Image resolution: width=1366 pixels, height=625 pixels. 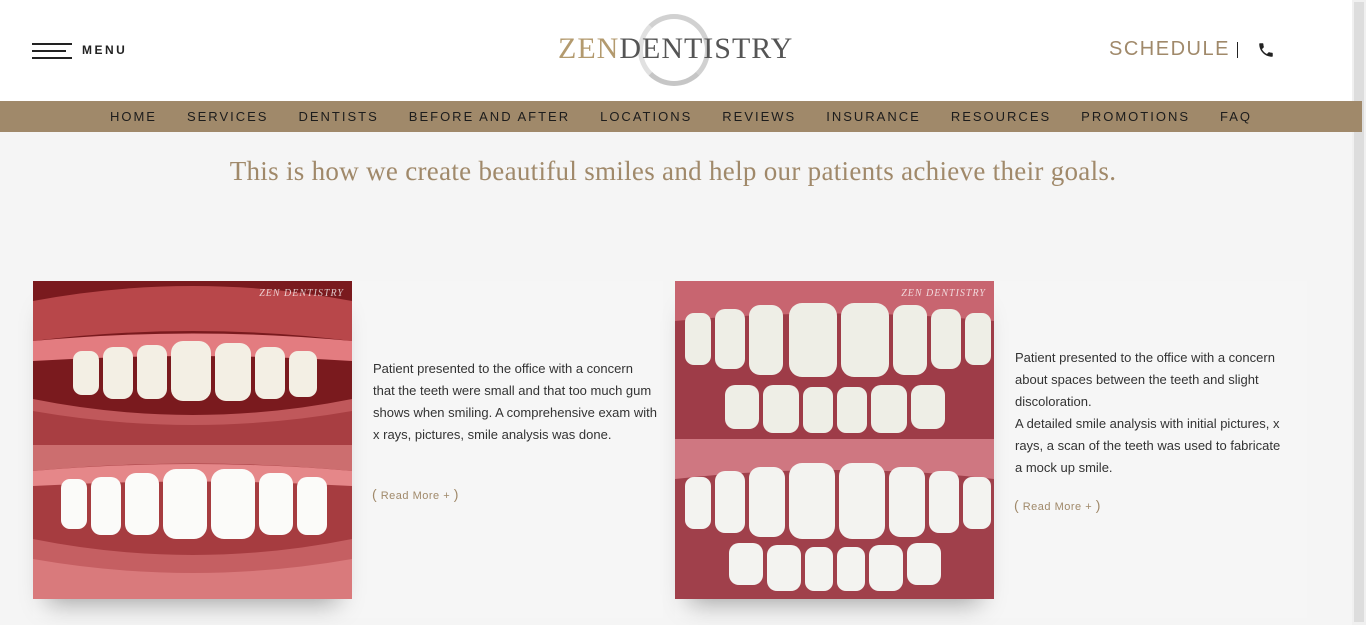 What do you see at coordinates (489, 116) in the screenshot?
I see `nav-before-and-after: BEFORE AND AFTER` at bounding box center [489, 116].